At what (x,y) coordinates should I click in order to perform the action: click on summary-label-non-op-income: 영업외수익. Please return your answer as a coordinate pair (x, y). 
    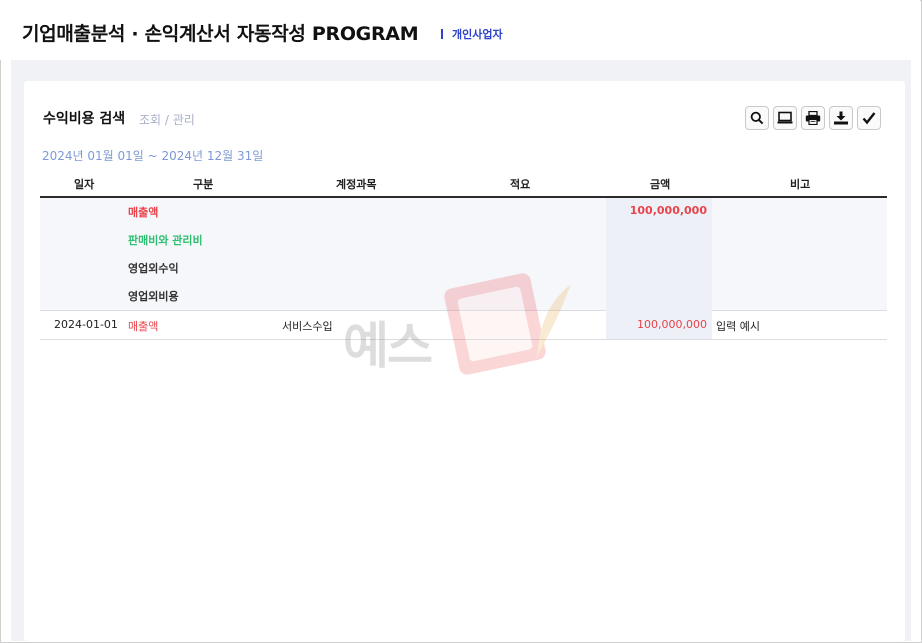
    Looking at the image, I should click on (153, 268).